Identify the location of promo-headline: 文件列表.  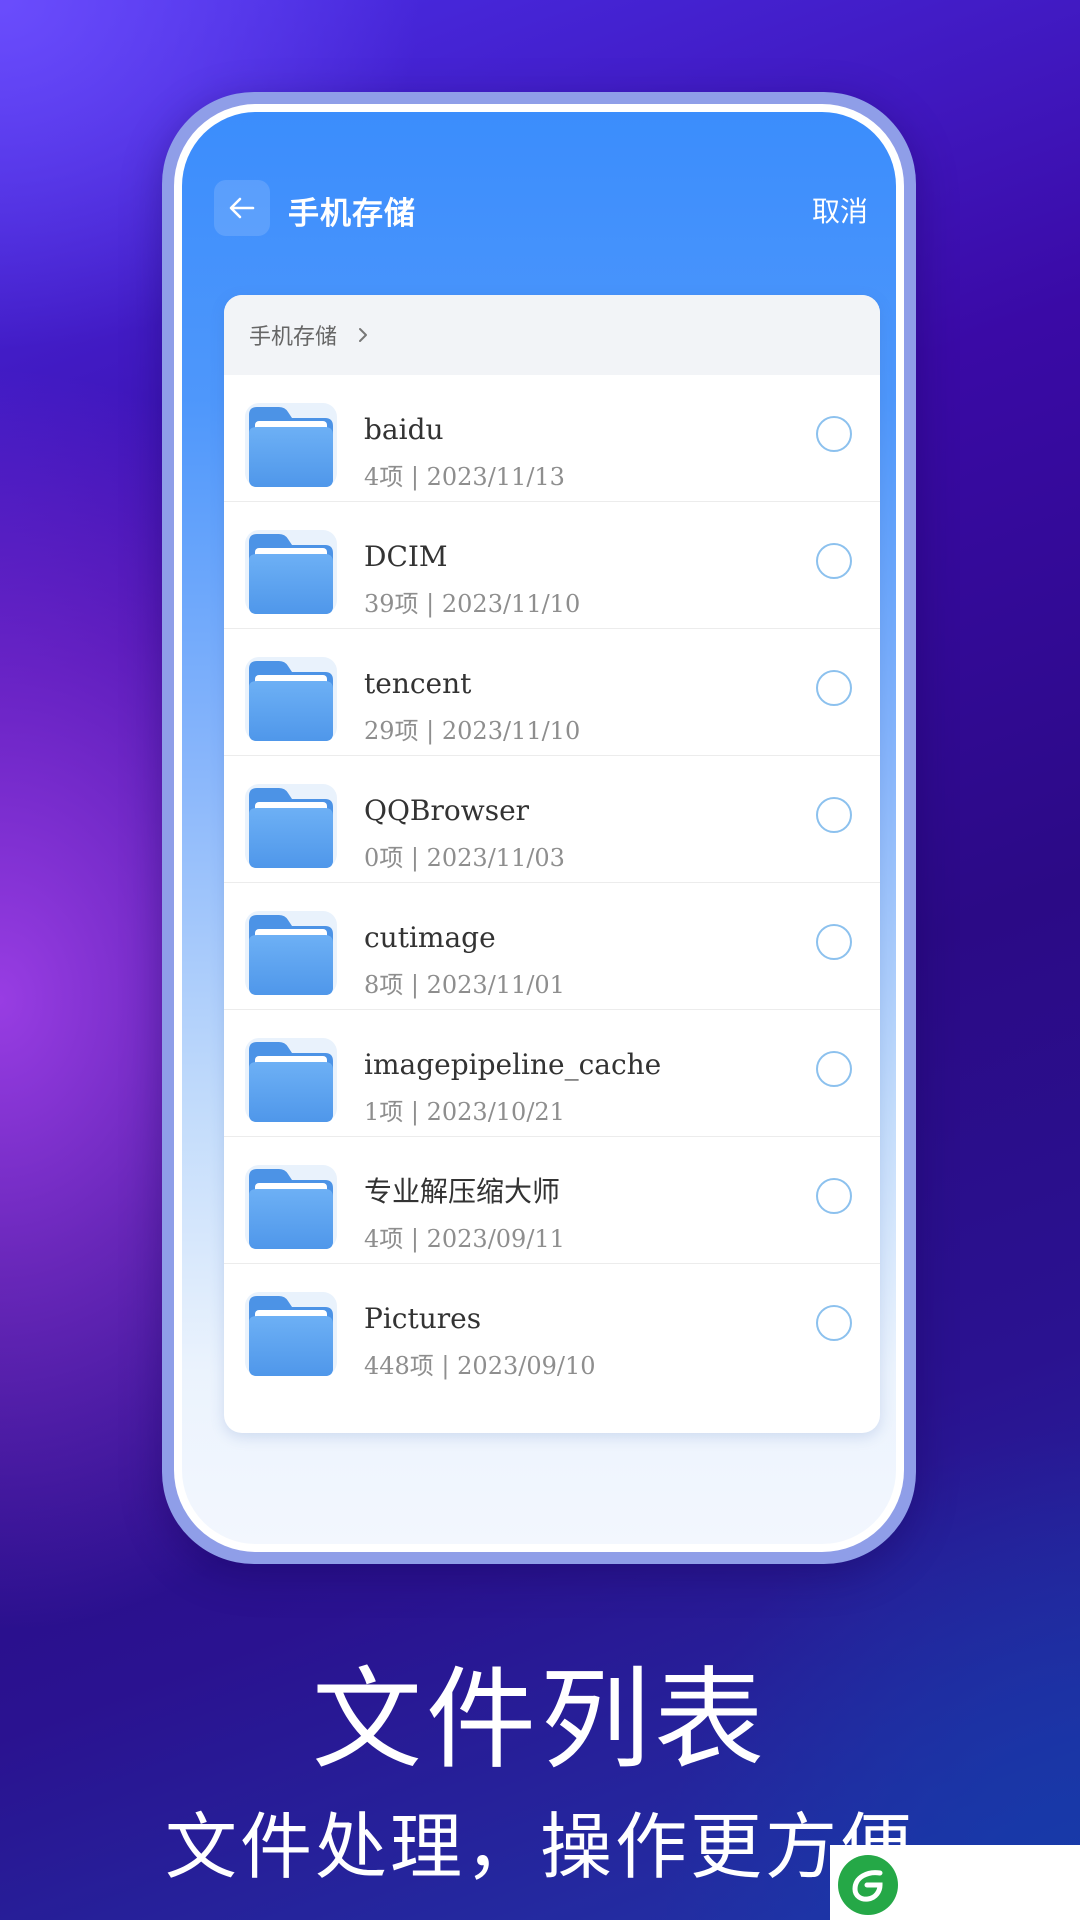
(540, 1720).